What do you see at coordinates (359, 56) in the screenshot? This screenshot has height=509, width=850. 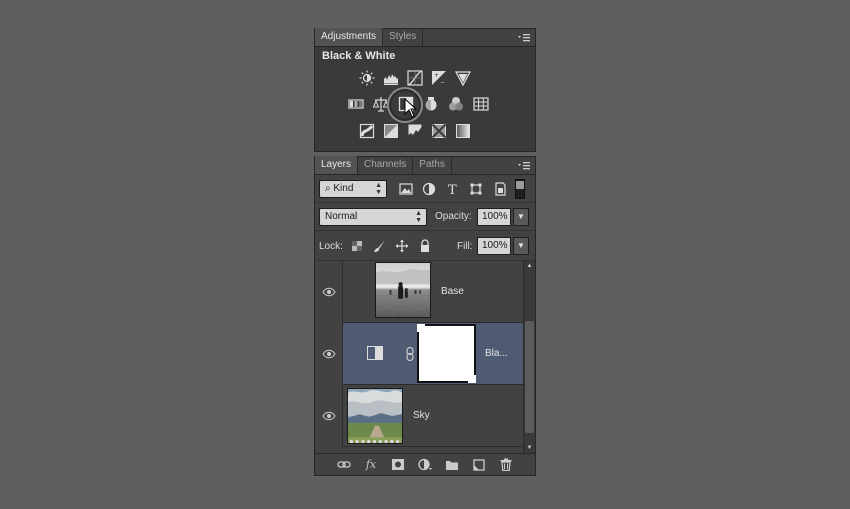 I see `adjustment-title: Black & White` at bounding box center [359, 56].